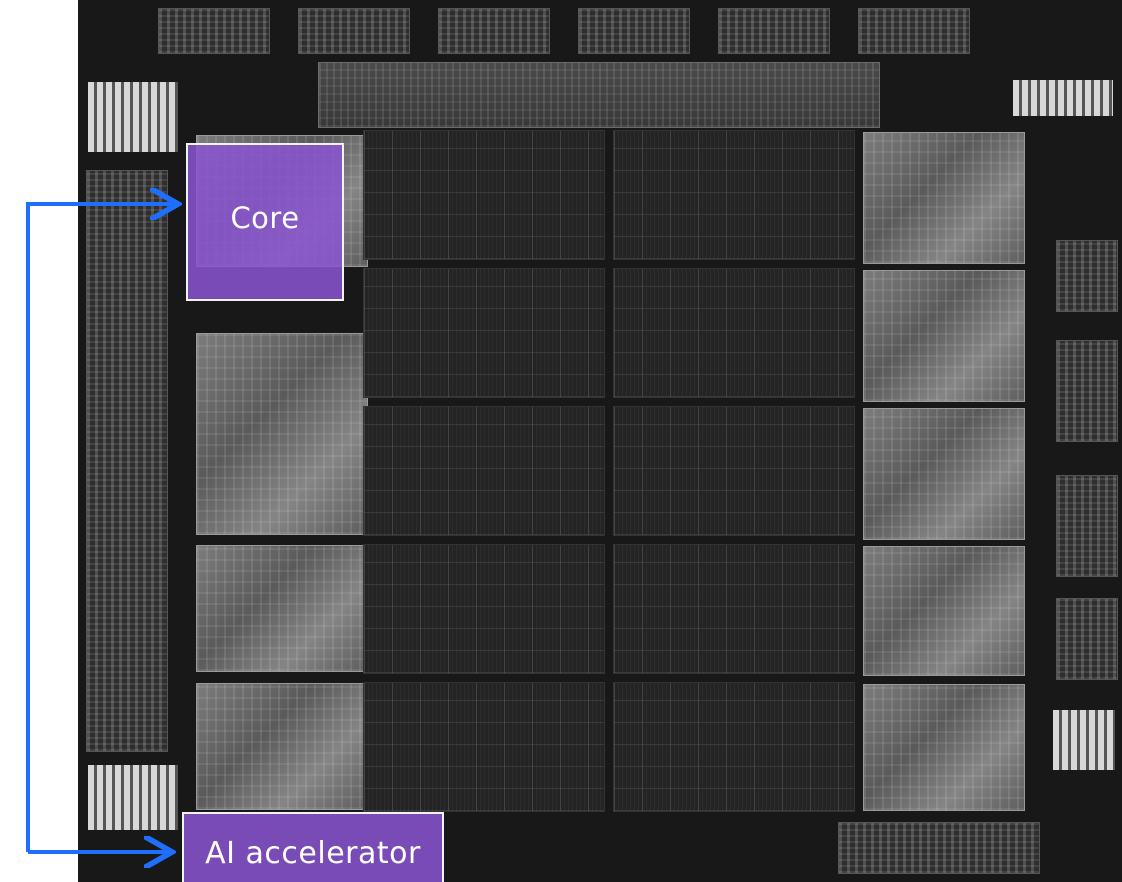  Describe the element at coordinates (100, 528) in the screenshot. I see `arrow-to-core-icon` at that location.